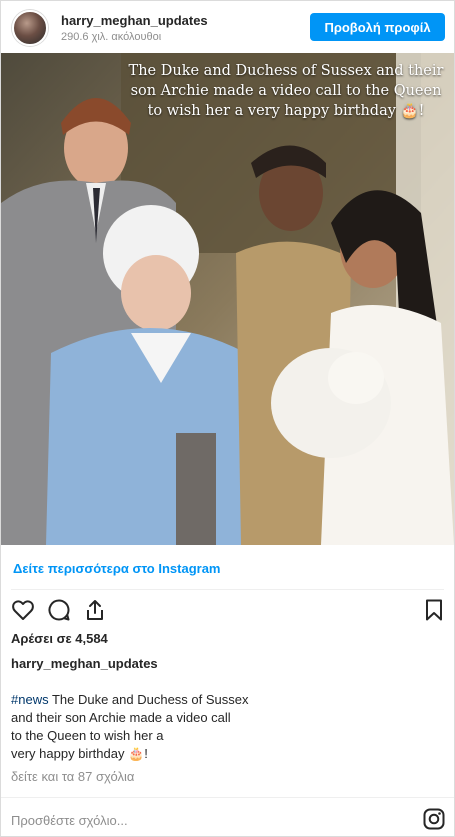 Image resolution: width=455 pixels, height=837 pixels. What do you see at coordinates (59, 638) in the screenshot?
I see `like-count: Αρέσει σε 4,584` at bounding box center [59, 638].